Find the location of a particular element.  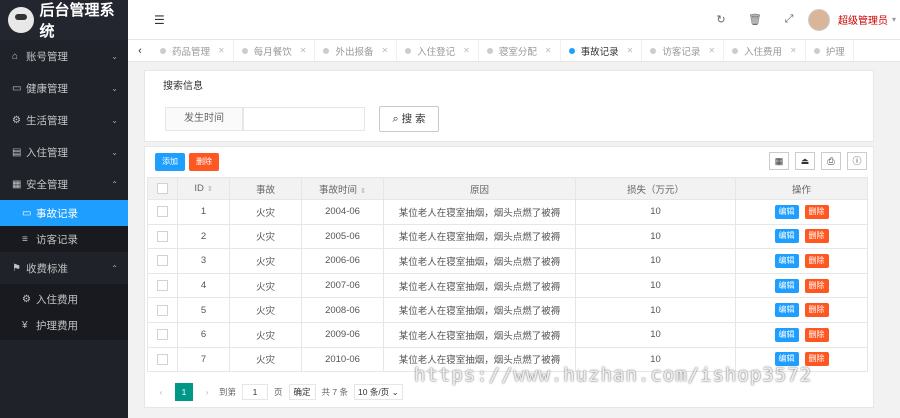

cell-event: 火灾 is located at coordinates (265, 212).